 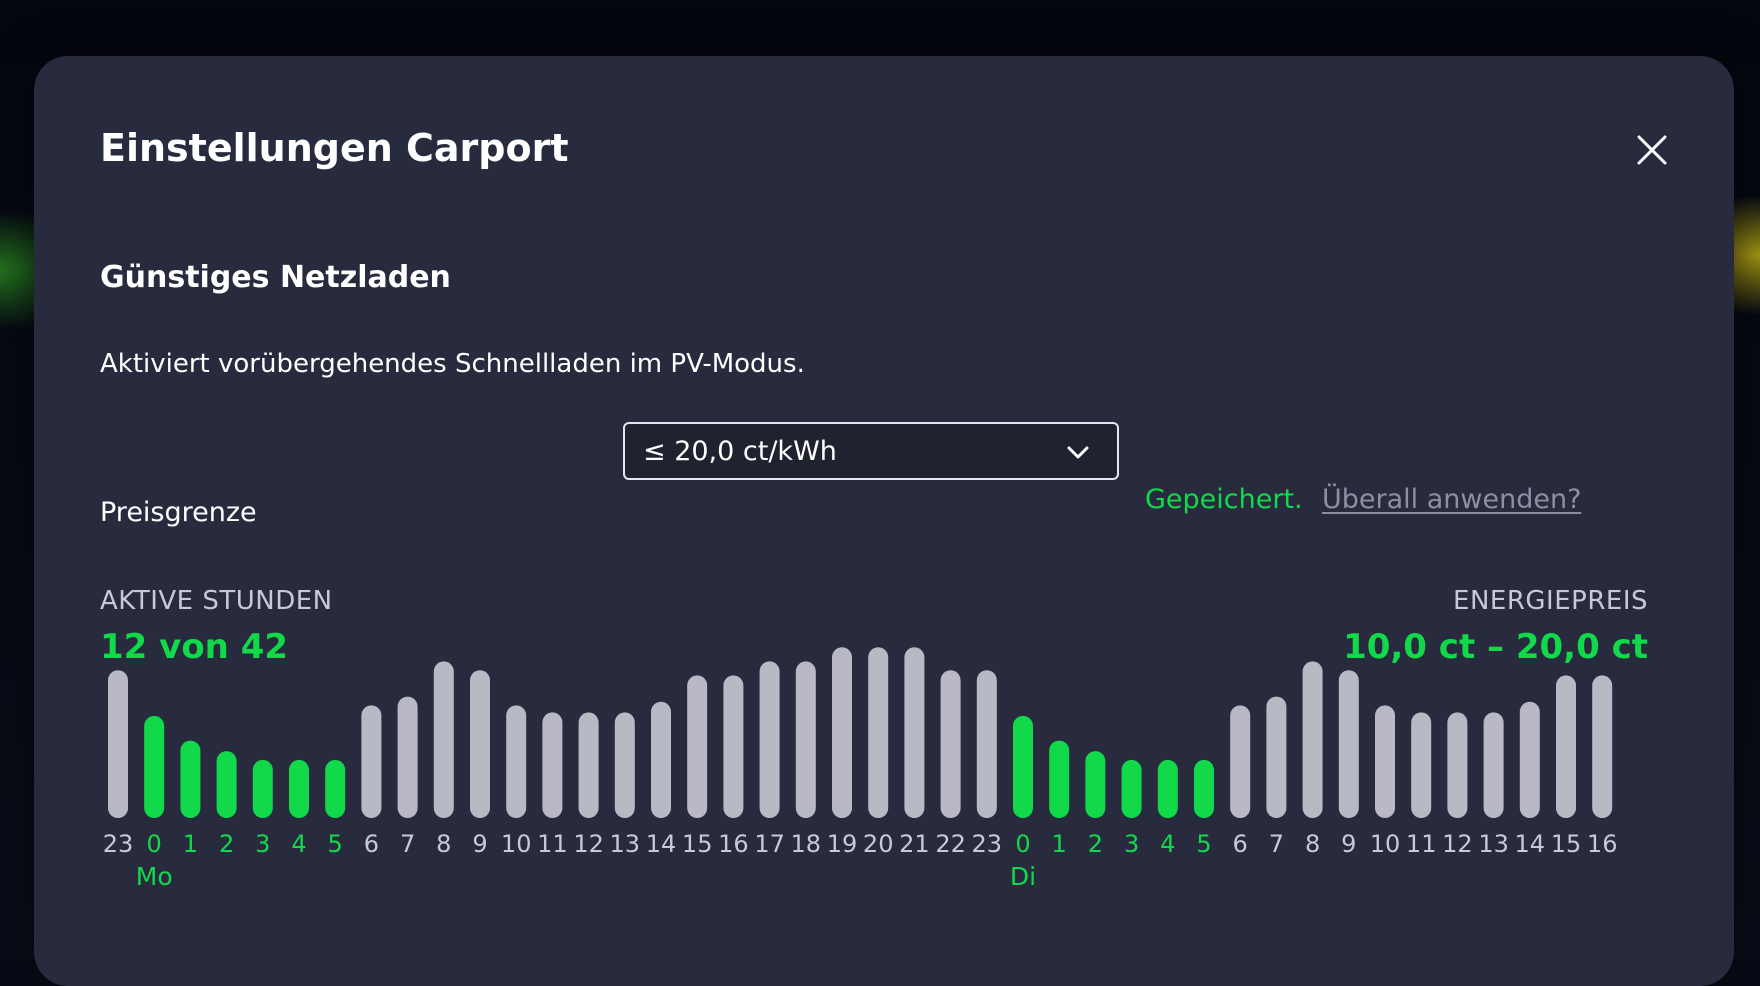 What do you see at coordinates (154, 876) in the screenshot?
I see `day-label: Mo` at bounding box center [154, 876].